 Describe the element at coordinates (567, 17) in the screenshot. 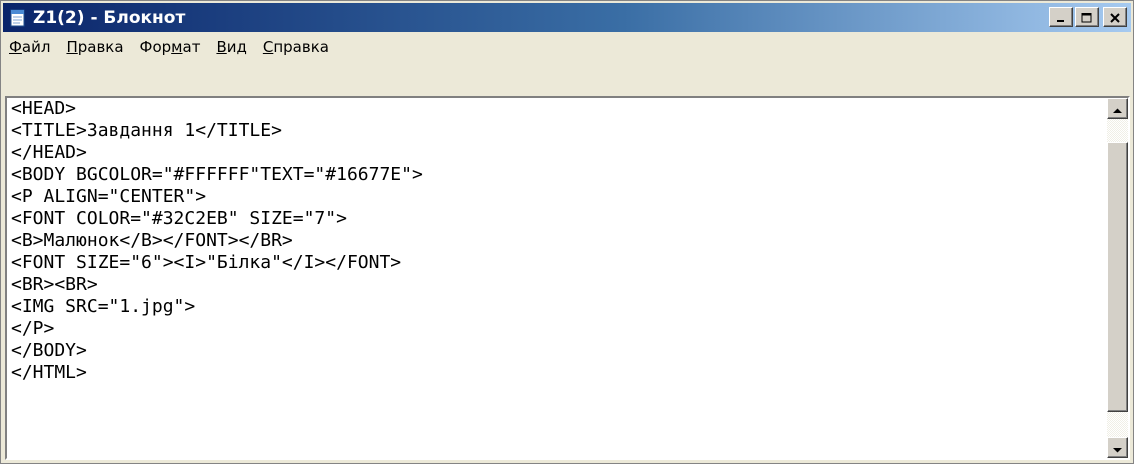

I see `title-bar: Z1(2) - Блокнот` at that location.